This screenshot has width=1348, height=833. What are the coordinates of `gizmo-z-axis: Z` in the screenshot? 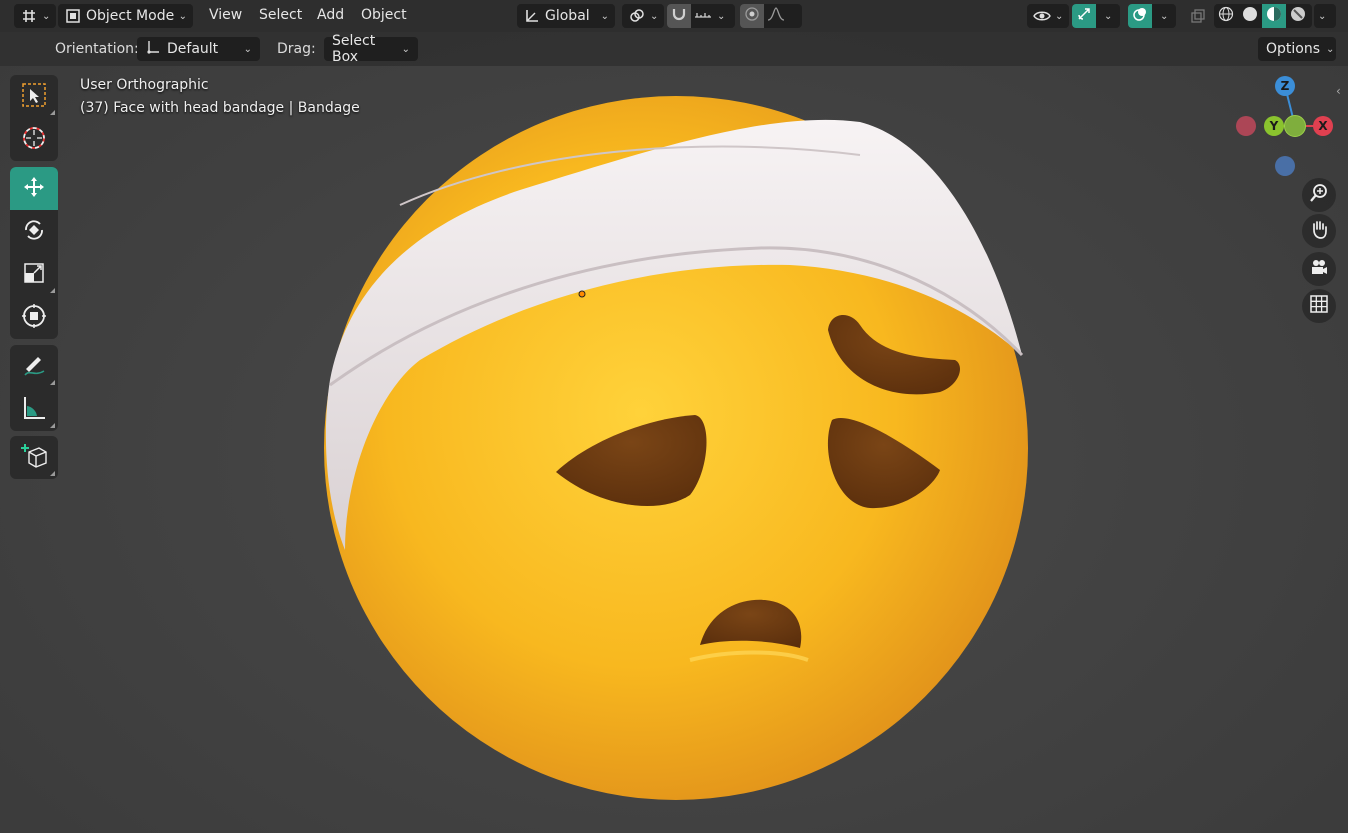 It's located at (1285, 86).